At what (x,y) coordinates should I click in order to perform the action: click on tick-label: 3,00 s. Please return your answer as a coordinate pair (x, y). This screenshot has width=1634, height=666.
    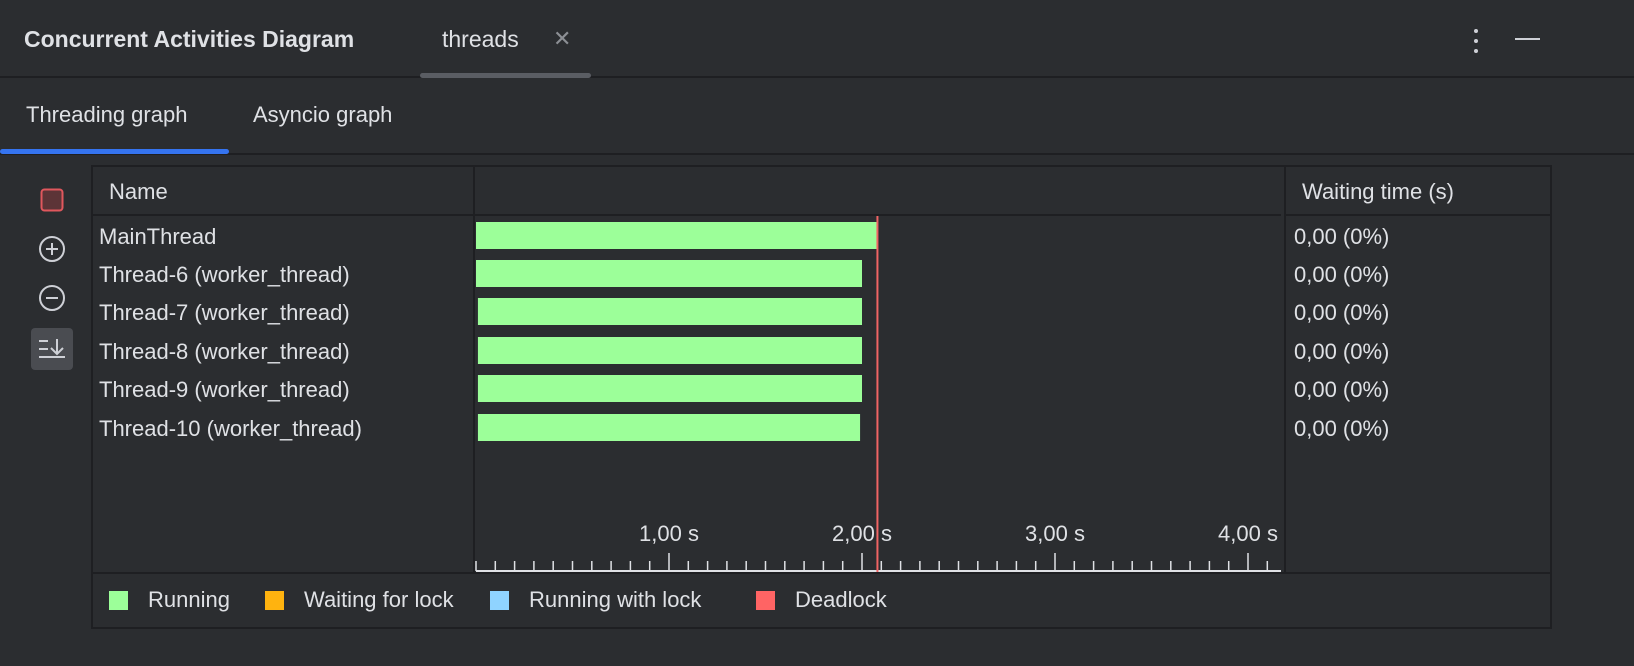
    Looking at the image, I should click on (1055, 533).